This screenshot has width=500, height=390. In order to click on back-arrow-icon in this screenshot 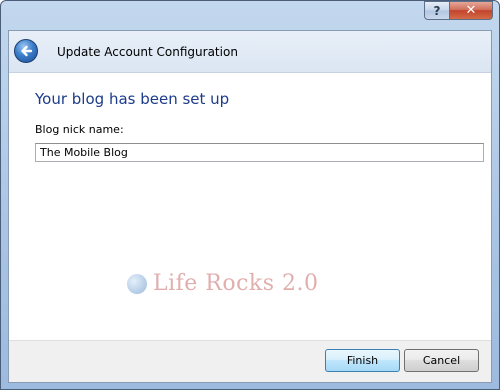, I will do `click(27, 51)`.